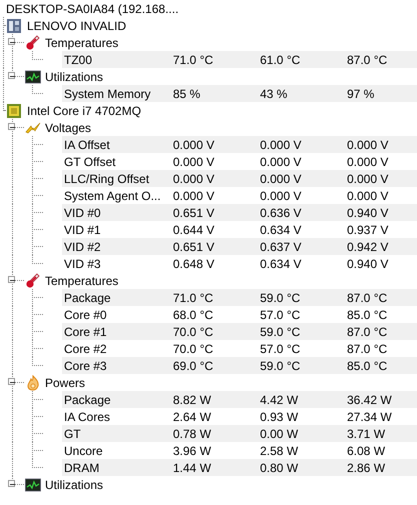 The image size is (417, 505). I want to click on sensor-value: 70.0 °C, so click(193, 349).